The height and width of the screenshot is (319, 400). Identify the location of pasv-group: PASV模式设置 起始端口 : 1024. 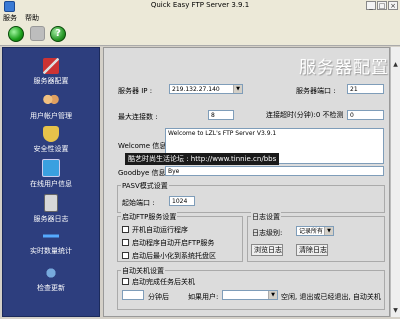
(251, 197).